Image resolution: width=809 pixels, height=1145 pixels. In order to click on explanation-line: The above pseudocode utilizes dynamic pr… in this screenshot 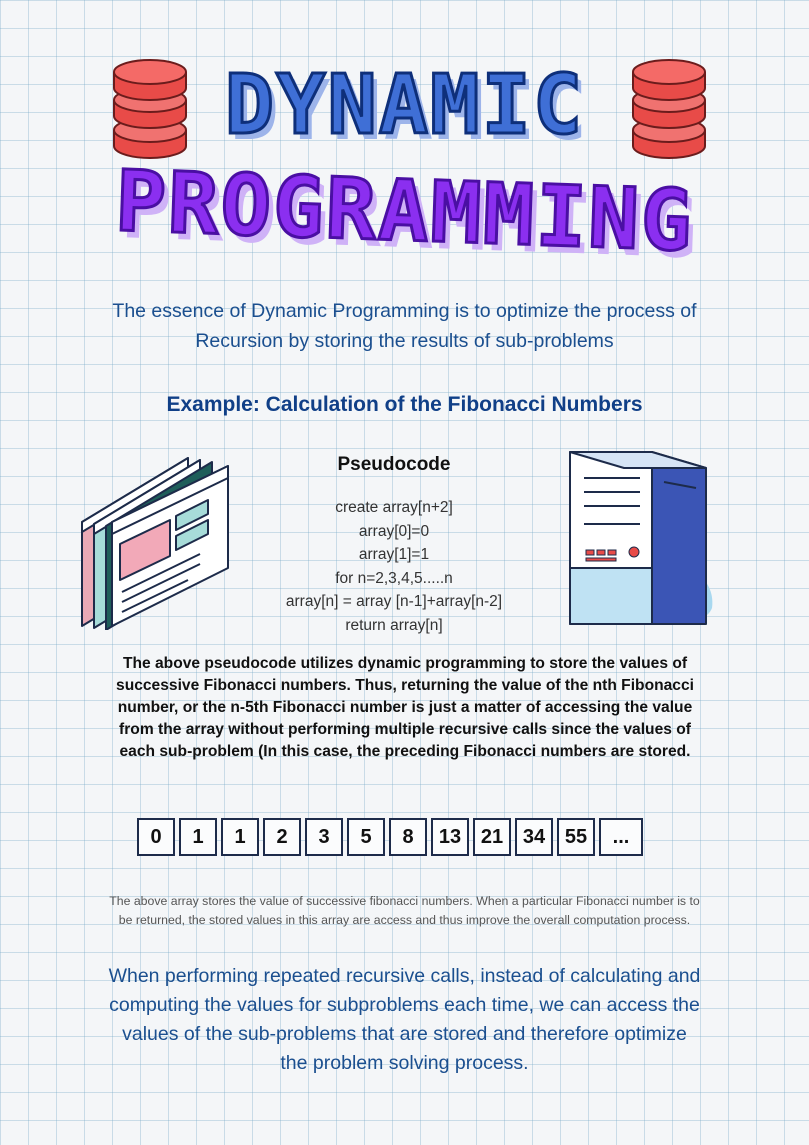, I will do `click(405, 663)`.